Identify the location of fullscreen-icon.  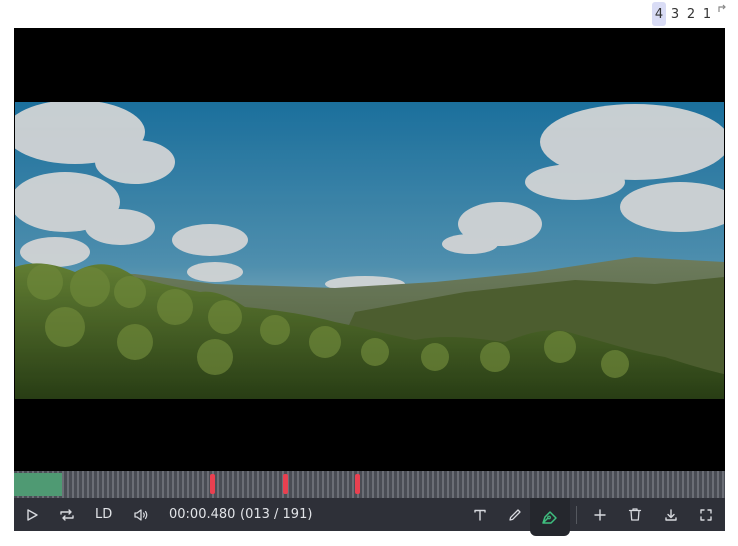
(706, 514).